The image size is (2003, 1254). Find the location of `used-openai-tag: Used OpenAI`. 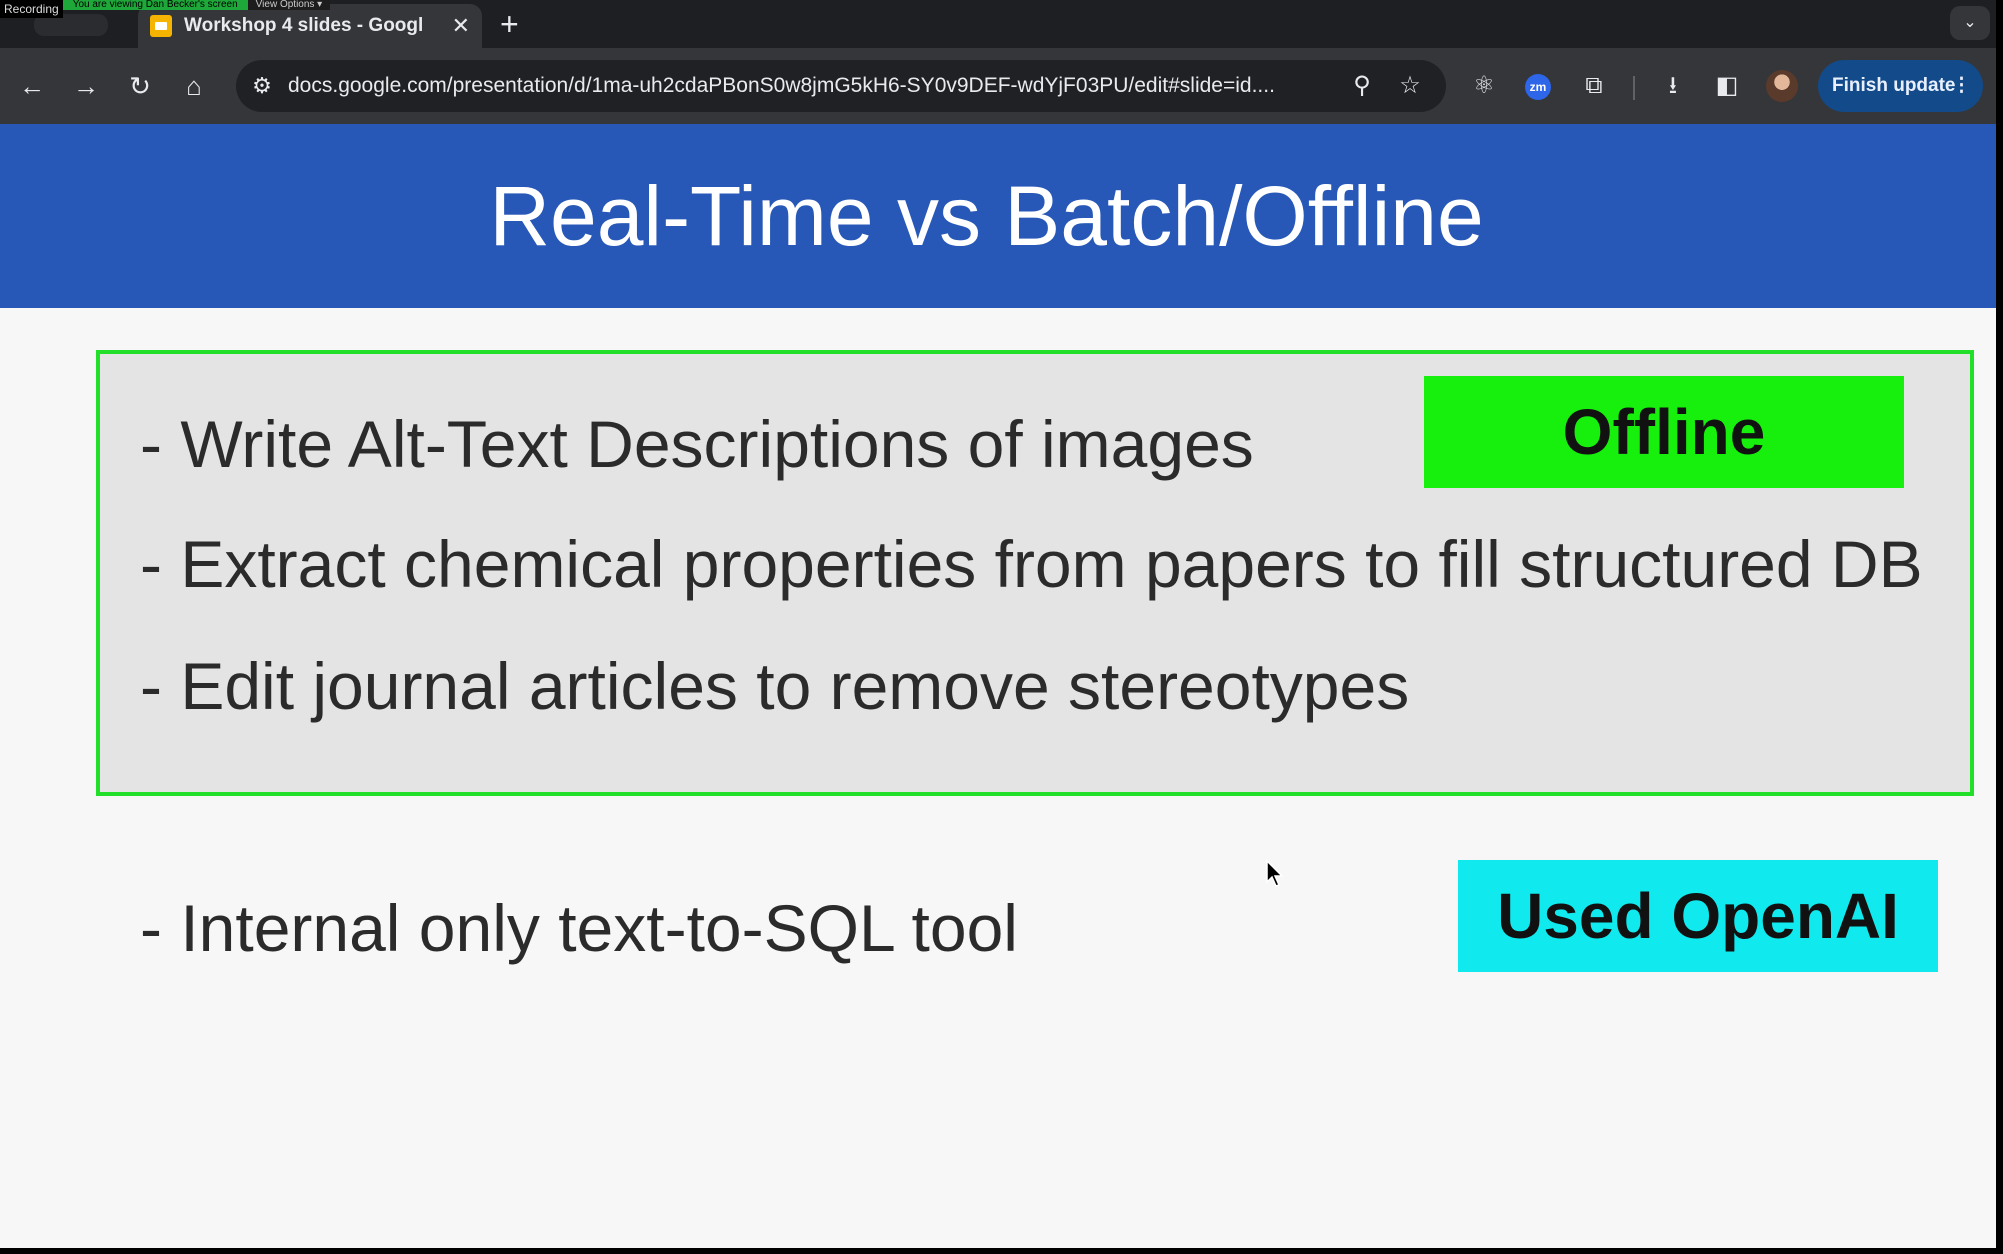

used-openai-tag: Used OpenAI is located at coordinates (1698, 916).